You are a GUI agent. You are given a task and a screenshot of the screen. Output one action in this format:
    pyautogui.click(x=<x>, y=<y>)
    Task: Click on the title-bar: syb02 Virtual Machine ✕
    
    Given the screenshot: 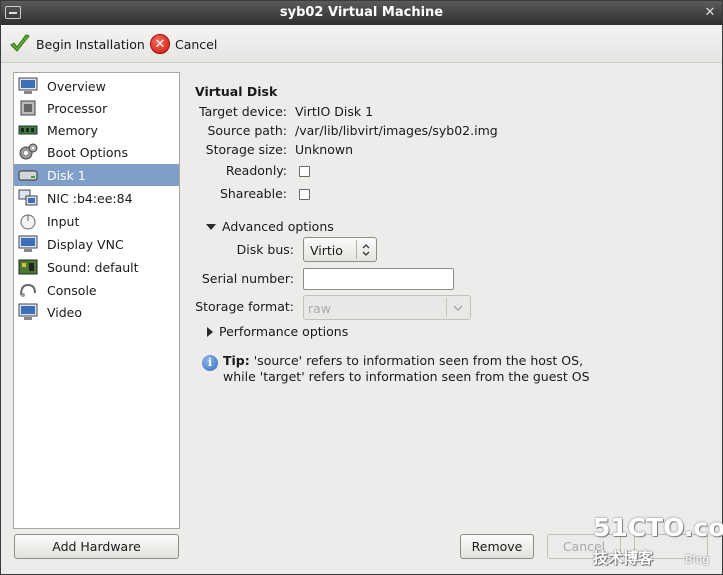 What is the action you would take?
    pyautogui.click(x=361, y=13)
    